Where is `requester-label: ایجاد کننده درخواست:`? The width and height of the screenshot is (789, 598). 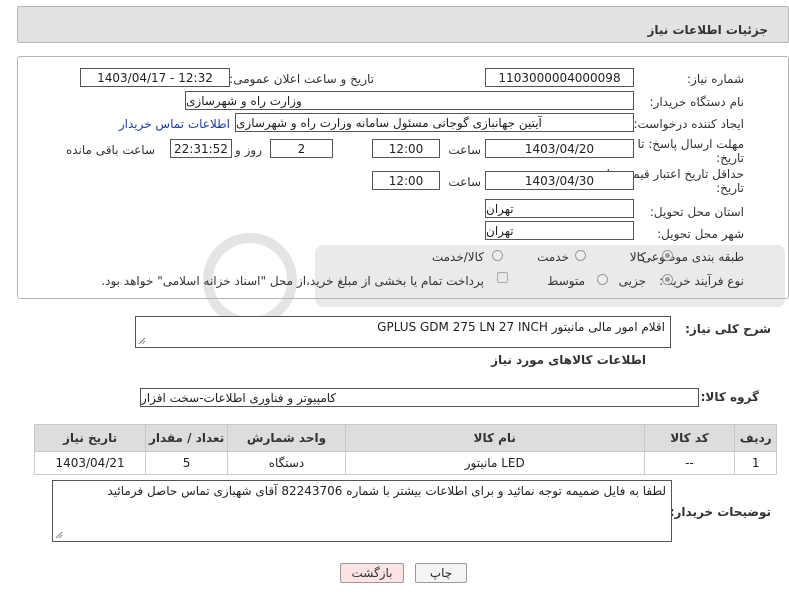 requester-label: ایجاد کننده درخواست: is located at coordinates (688, 124).